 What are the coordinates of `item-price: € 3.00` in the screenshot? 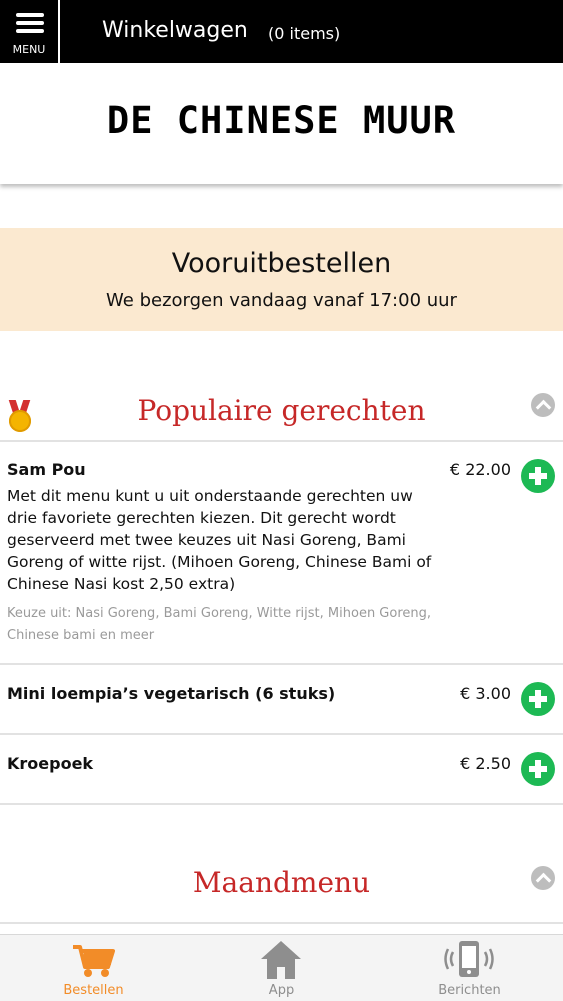 It's located at (485, 693).